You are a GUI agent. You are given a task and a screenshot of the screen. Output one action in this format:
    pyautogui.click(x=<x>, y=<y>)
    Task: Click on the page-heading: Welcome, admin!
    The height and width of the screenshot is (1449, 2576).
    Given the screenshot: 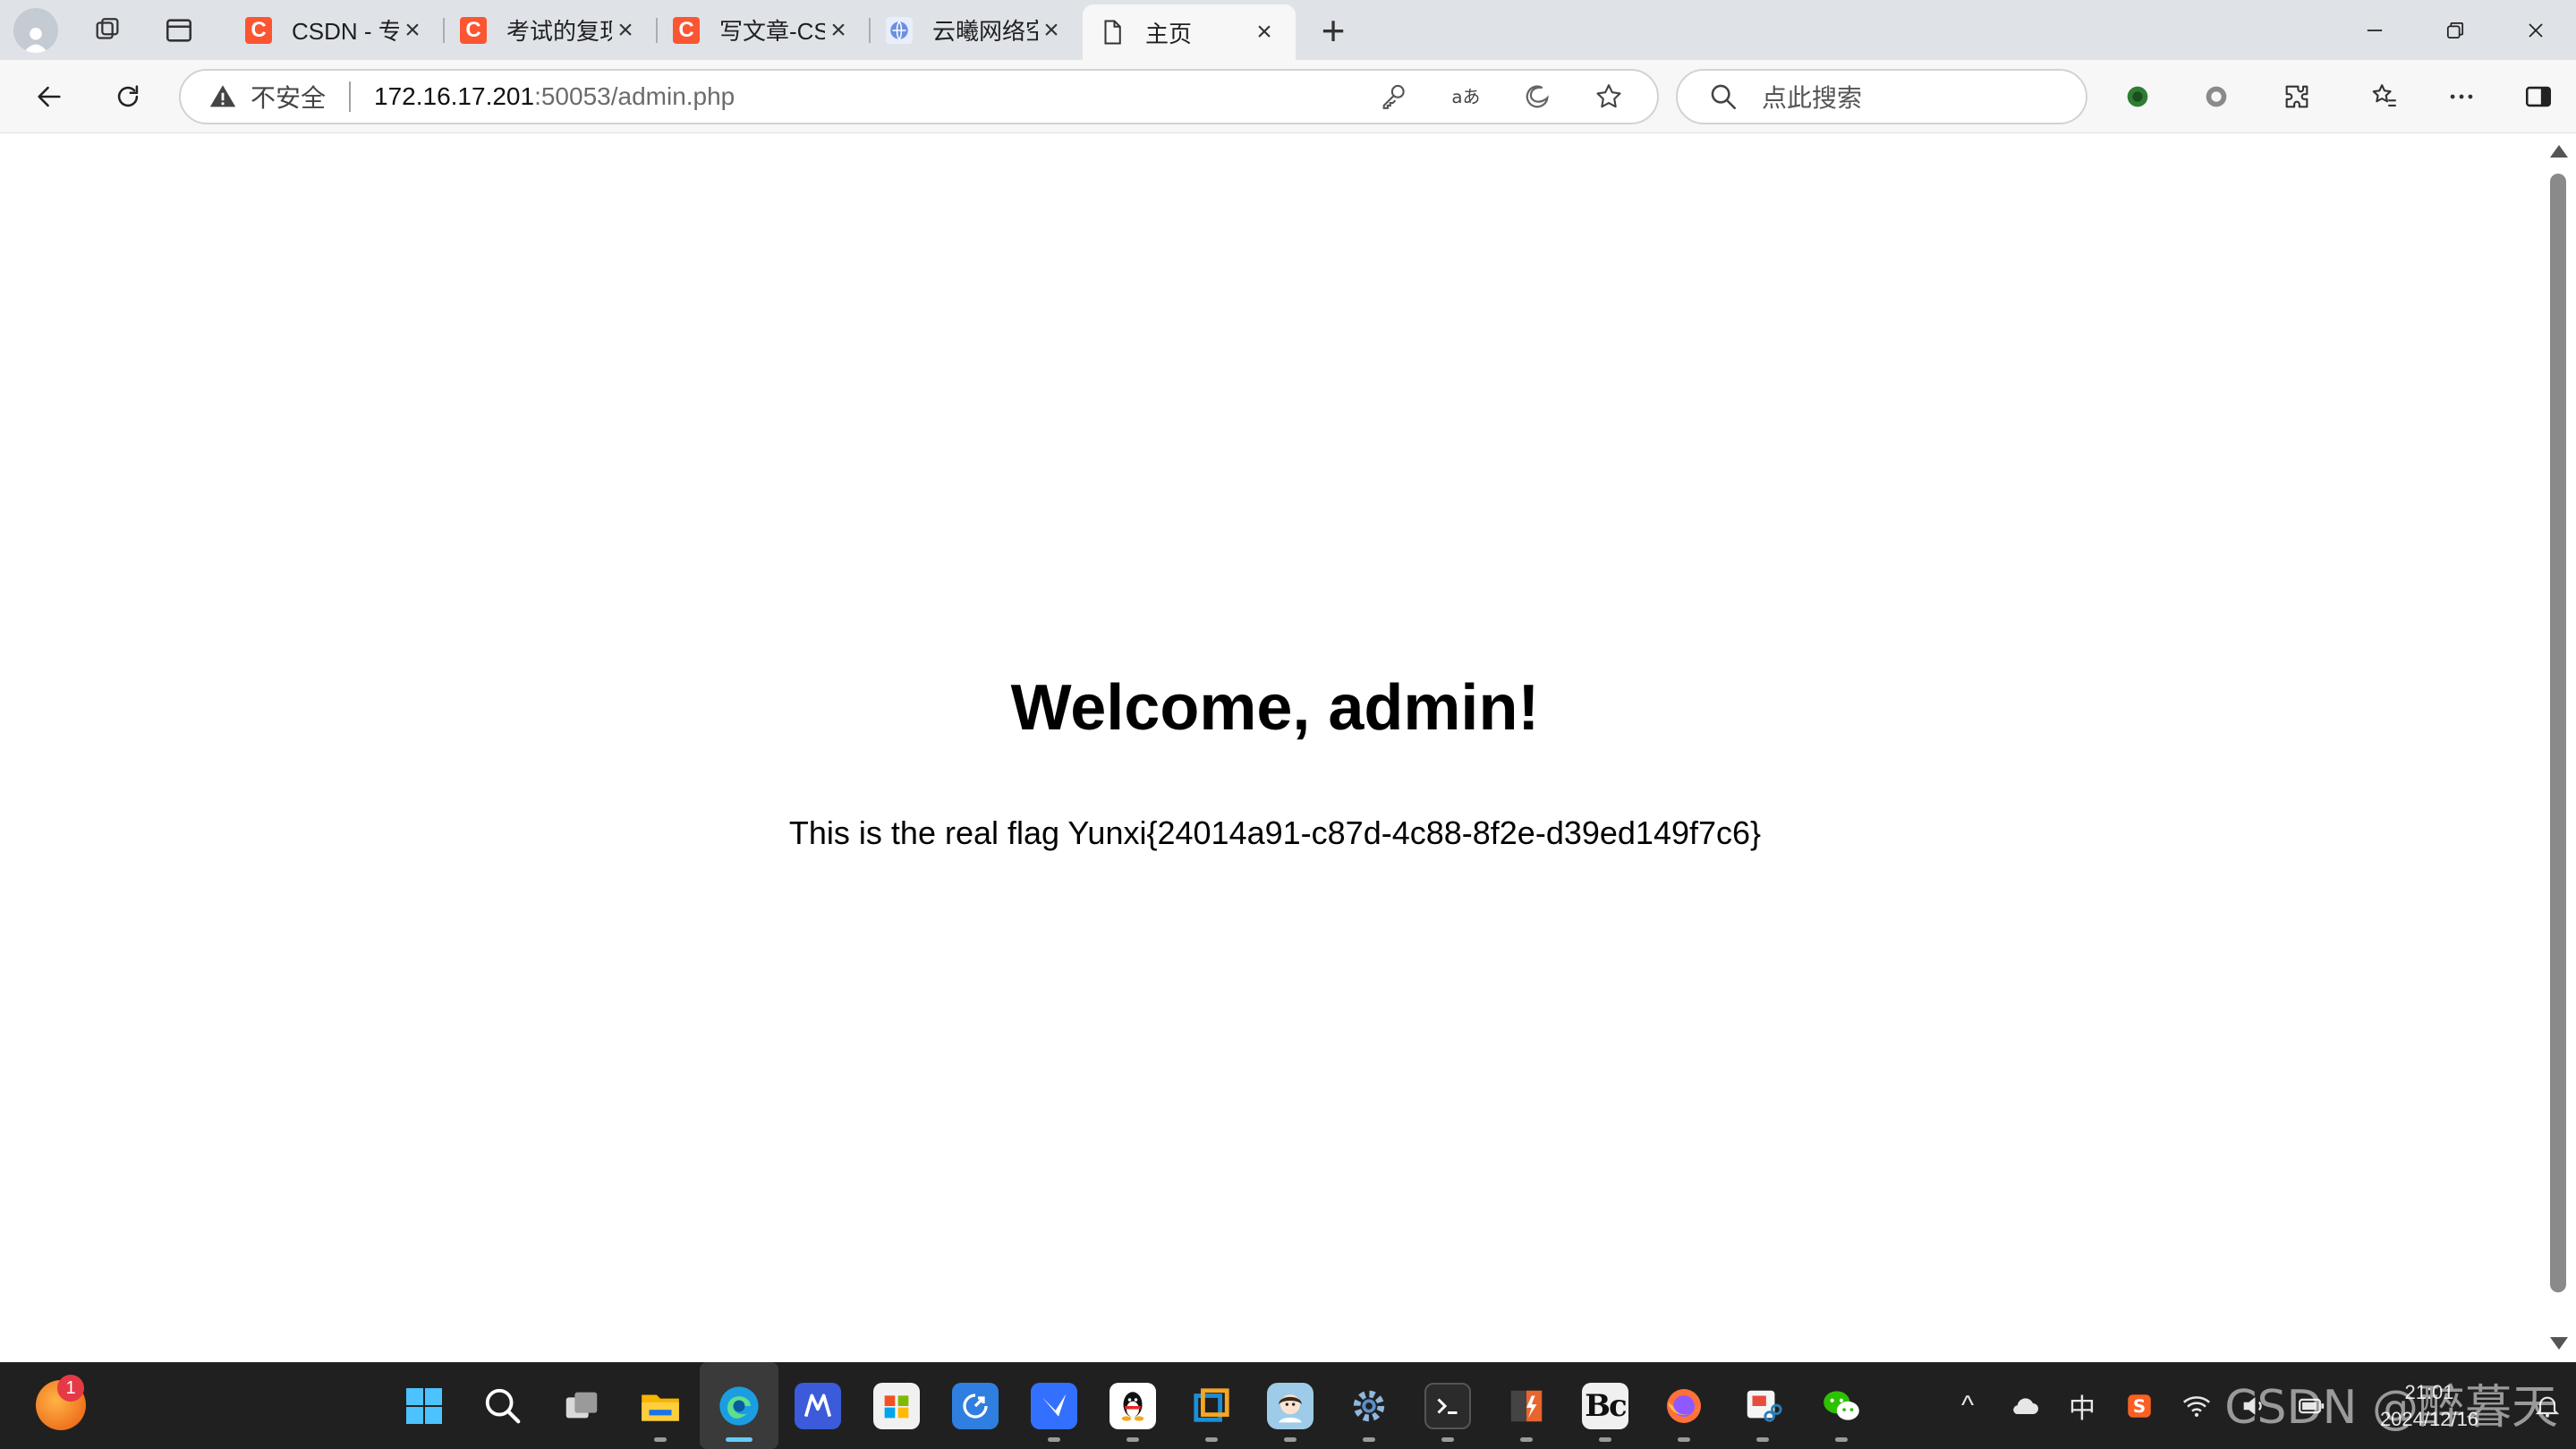 What is the action you would take?
    pyautogui.click(x=1275, y=708)
    